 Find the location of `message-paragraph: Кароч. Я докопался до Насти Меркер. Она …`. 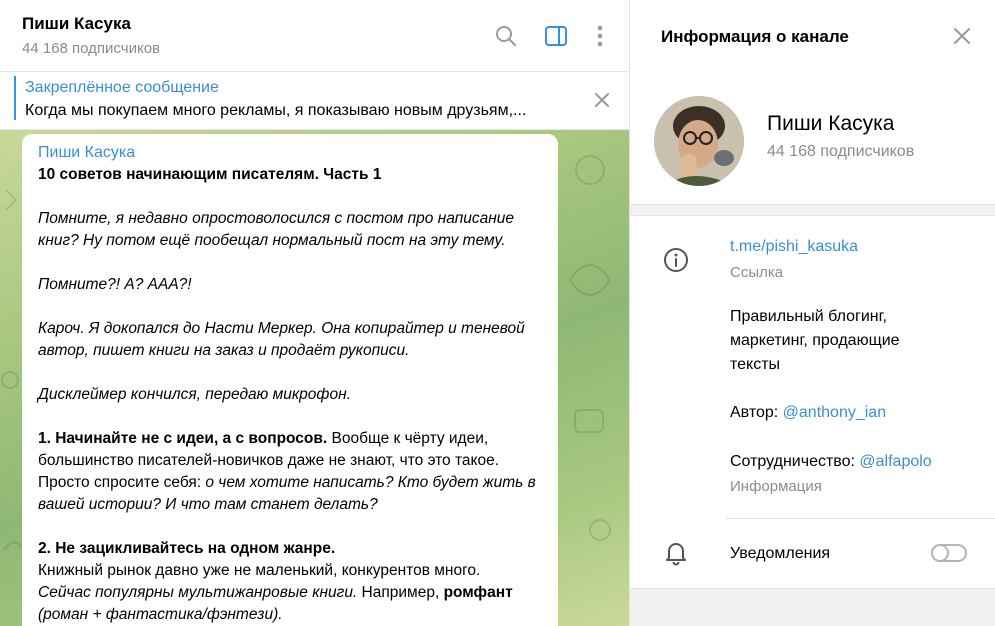

message-paragraph: Кароч. Я докопался до Насти Меркер. Она … is located at coordinates (281, 339).